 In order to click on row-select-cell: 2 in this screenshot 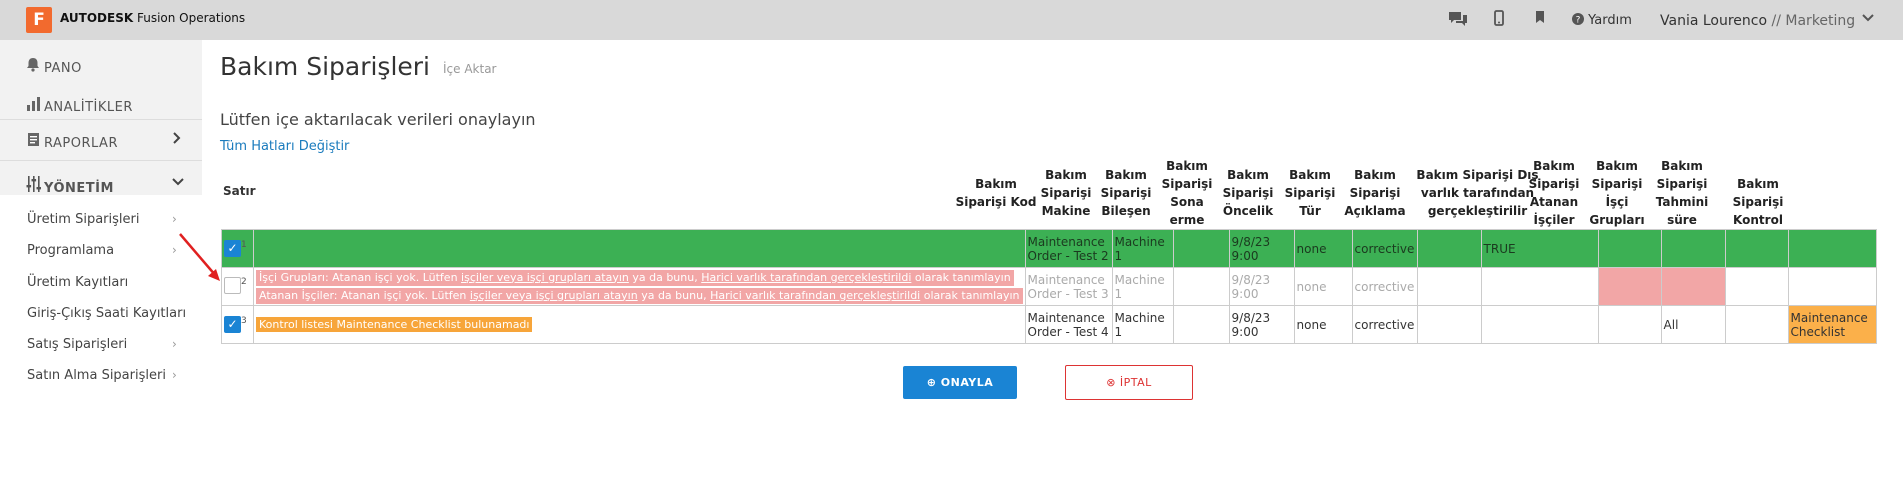, I will do `click(237, 286)`.